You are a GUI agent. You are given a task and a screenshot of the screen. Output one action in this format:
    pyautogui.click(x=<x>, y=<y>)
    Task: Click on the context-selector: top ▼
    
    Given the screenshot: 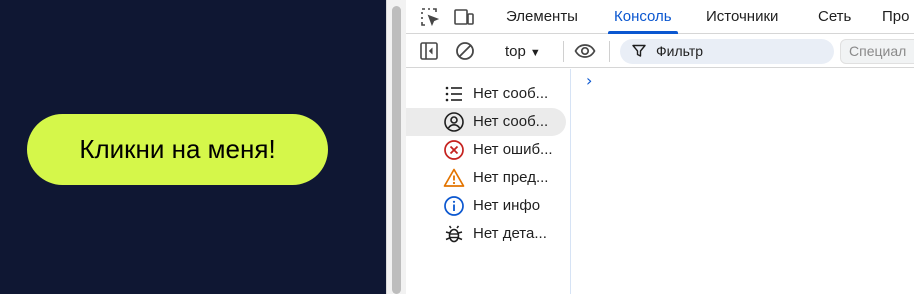 What is the action you would take?
    pyautogui.click(x=523, y=51)
    